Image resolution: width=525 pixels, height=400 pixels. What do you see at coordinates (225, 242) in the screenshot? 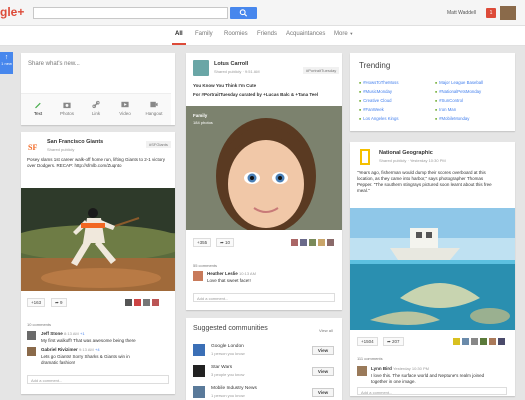
I see `reshare-button: ➦ 10` at bounding box center [225, 242].